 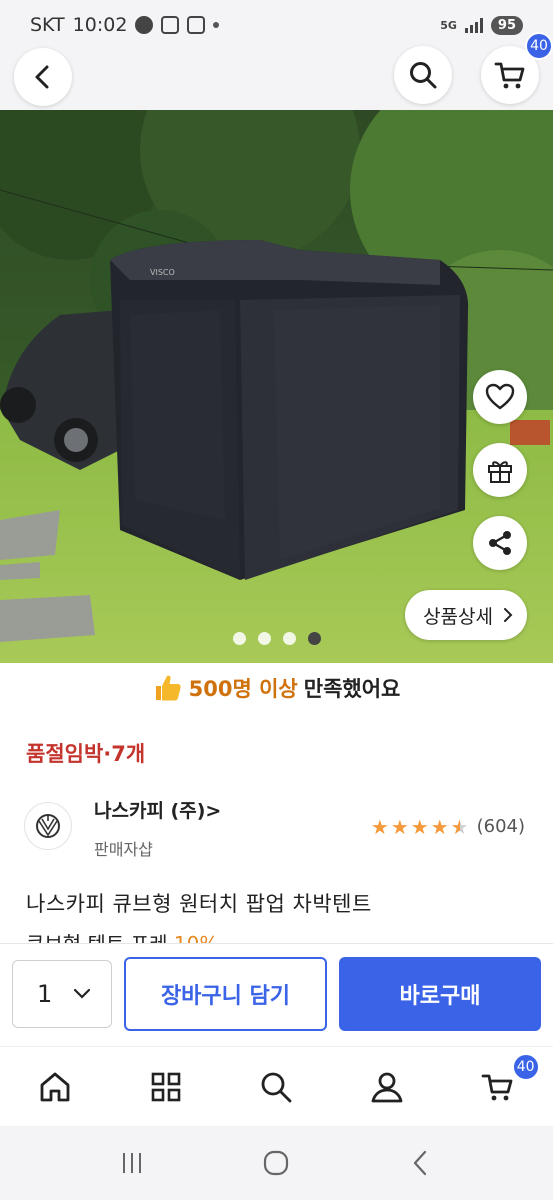 I want to click on recent-apps-icon, so click(x=132, y=1163).